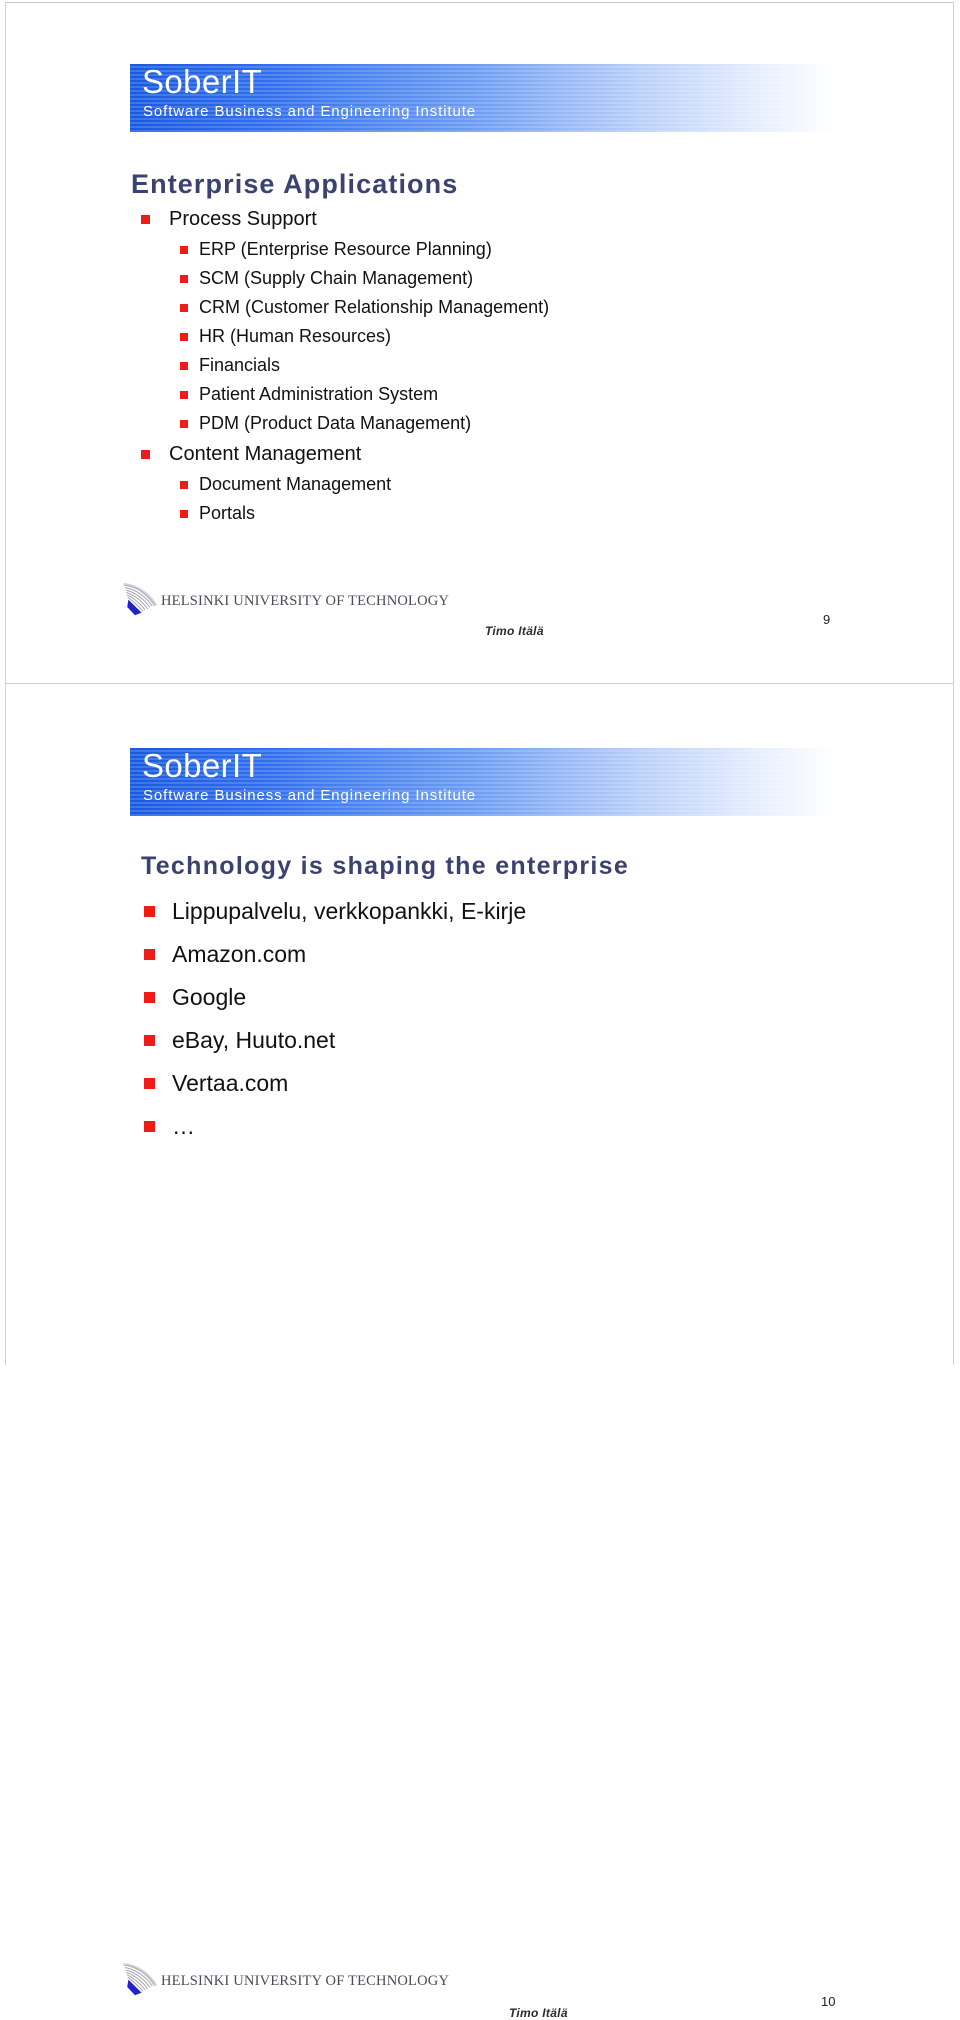 The image size is (960, 2020). I want to click on slide-title: Technology is shaping the enterprise, so click(385, 865).